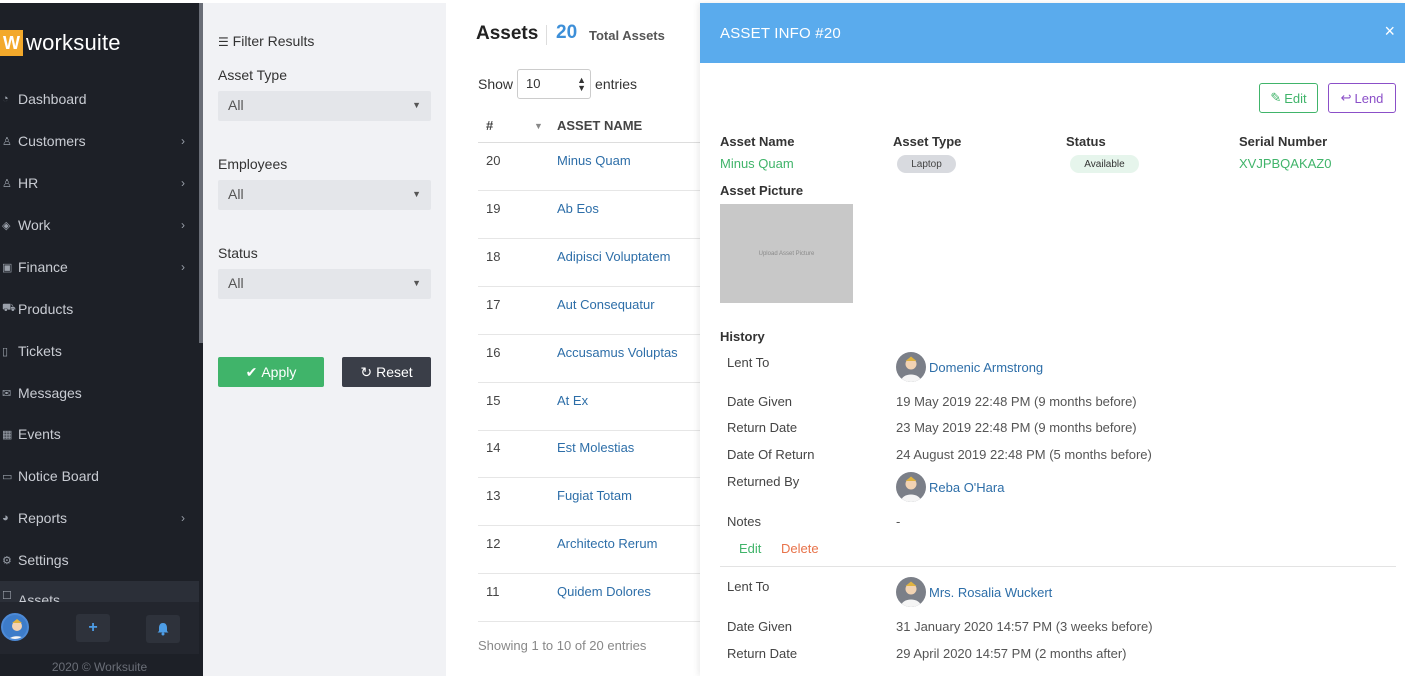  I want to click on table-row: 16 Accusamus Voluptas, so click(589, 359).